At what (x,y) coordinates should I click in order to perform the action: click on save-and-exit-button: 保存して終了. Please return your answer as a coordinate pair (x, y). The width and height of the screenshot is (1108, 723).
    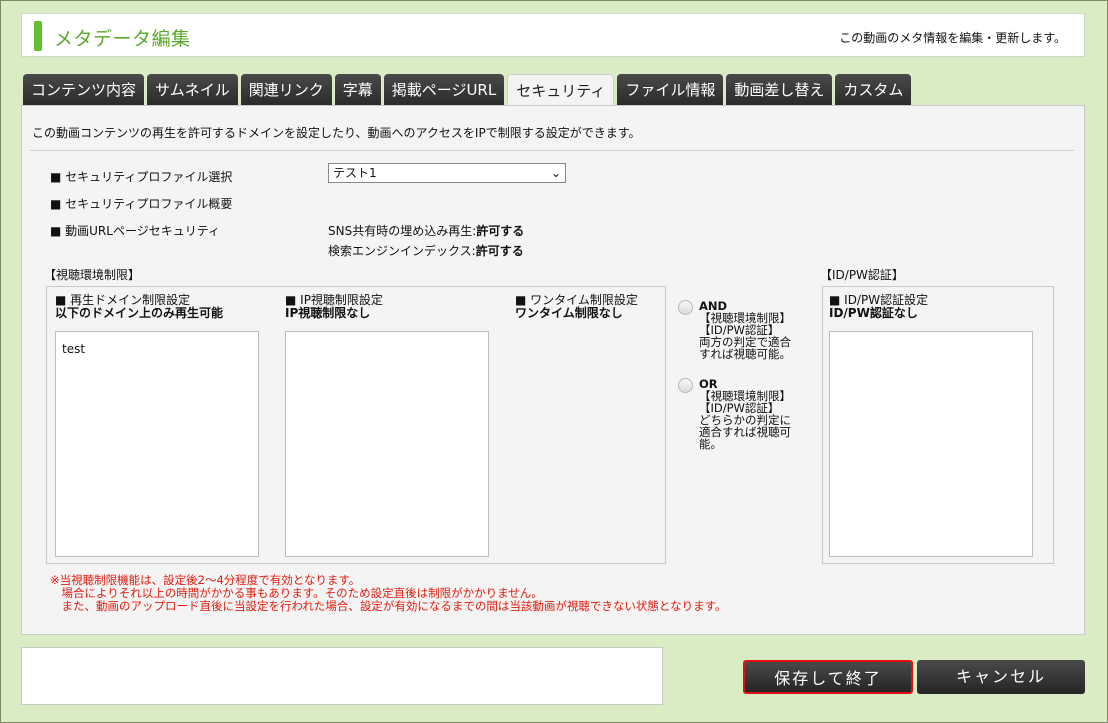
    Looking at the image, I should click on (828, 677).